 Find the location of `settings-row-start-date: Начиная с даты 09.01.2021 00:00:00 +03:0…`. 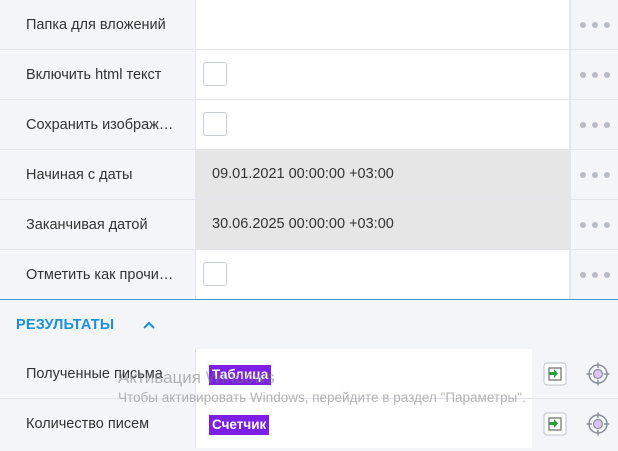

settings-row-start-date: Начиная с даты 09.01.2021 00:00:00 +03:0… is located at coordinates (309, 175).